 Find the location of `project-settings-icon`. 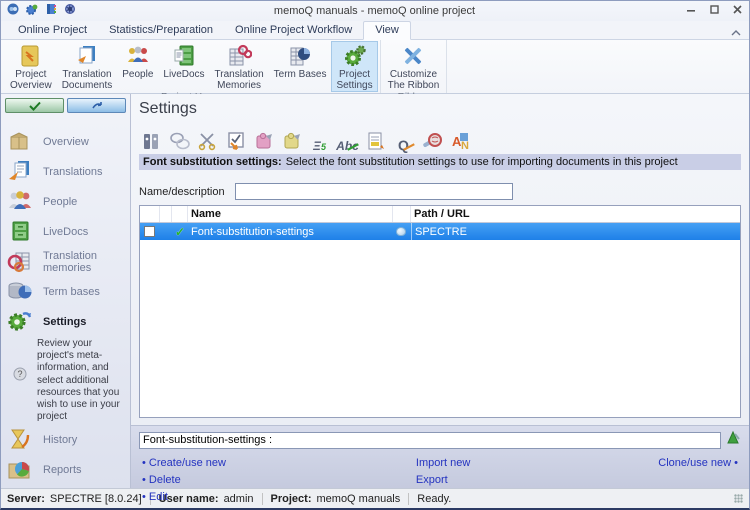

project-settings-icon is located at coordinates (355, 56).